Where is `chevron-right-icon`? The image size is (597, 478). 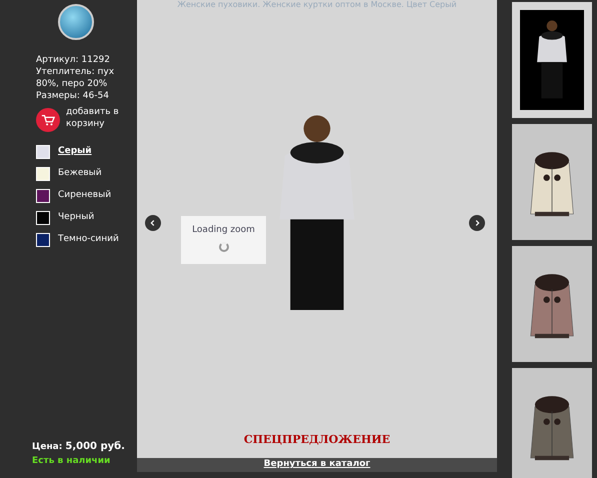
chevron-right-icon is located at coordinates (477, 223).